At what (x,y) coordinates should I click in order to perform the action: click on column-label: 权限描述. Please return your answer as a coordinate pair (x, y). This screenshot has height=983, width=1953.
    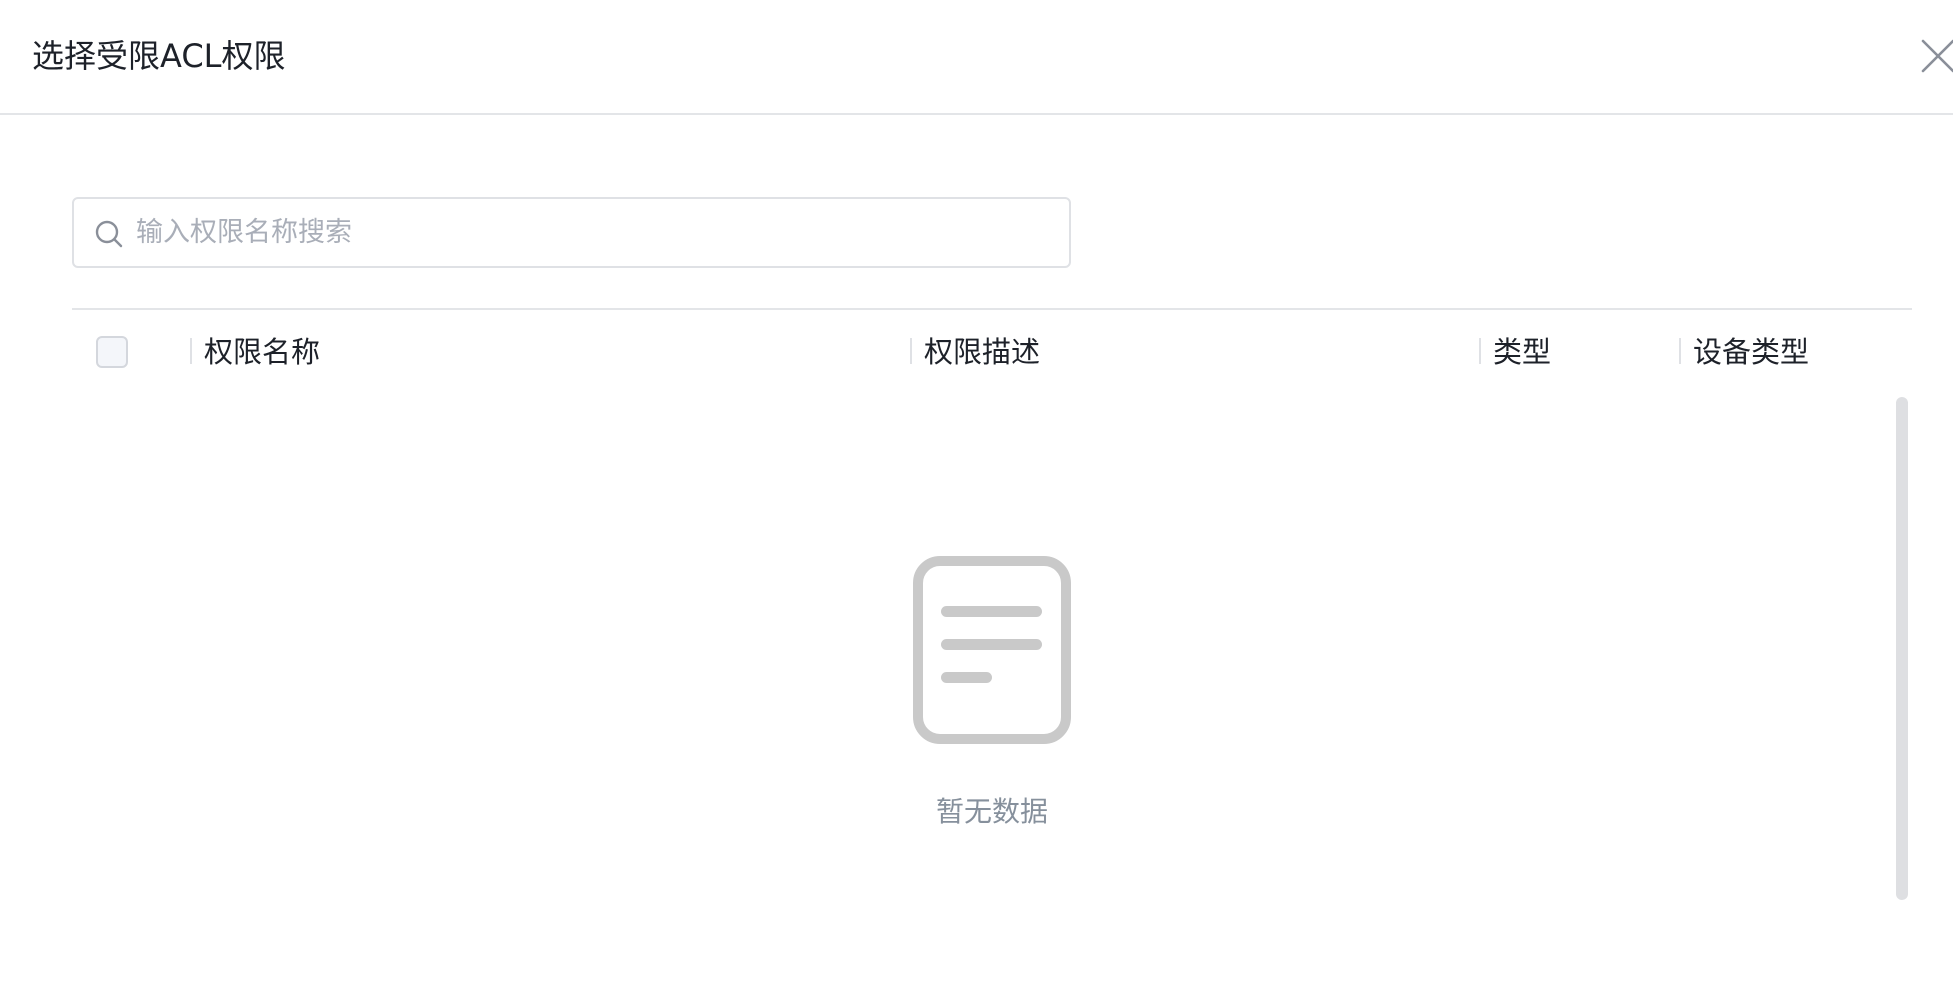
    Looking at the image, I should click on (982, 352).